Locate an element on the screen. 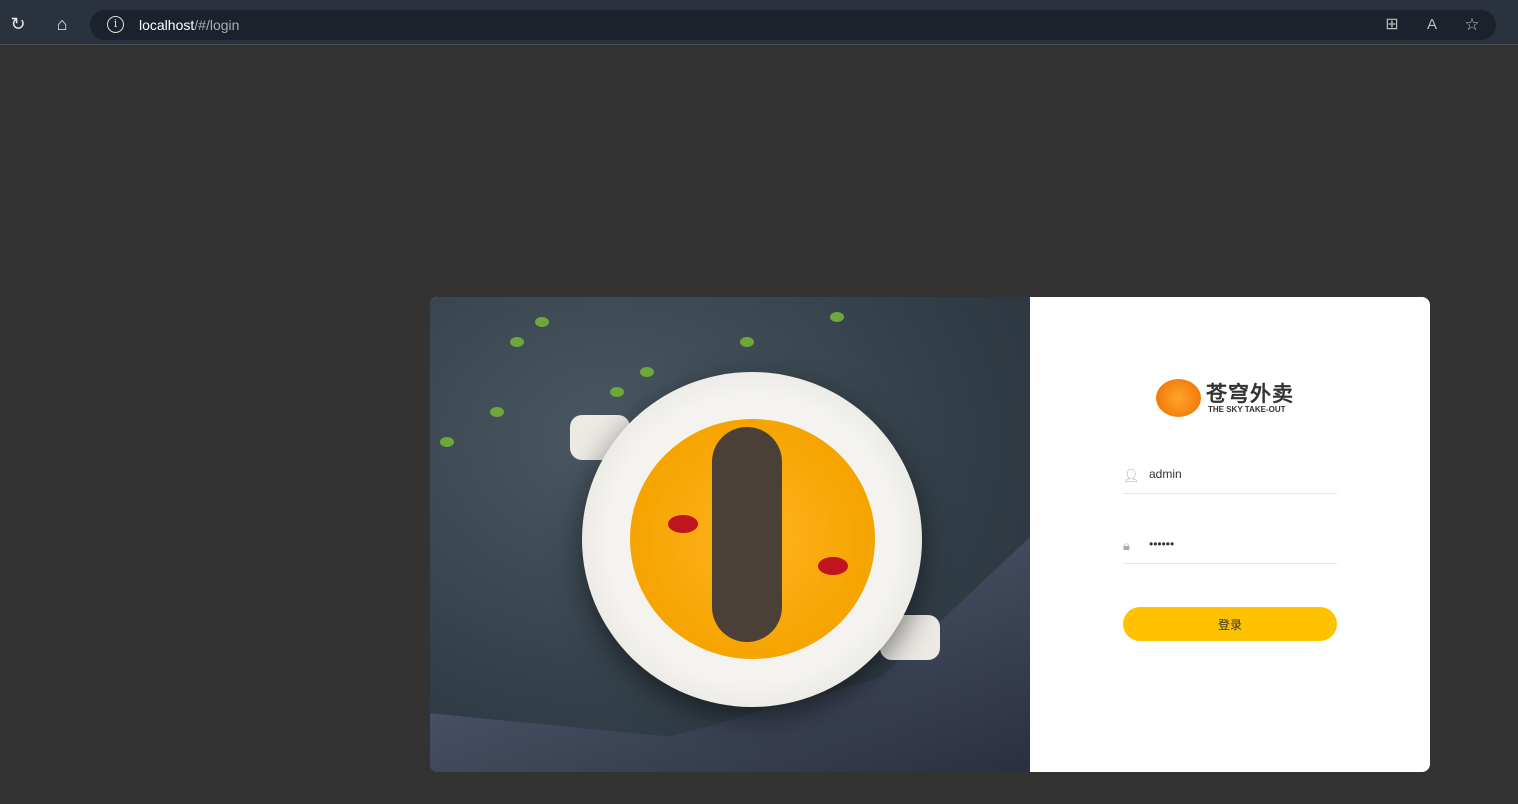 The image size is (1518, 804). login-button: 登录 is located at coordinates (1230, 624).